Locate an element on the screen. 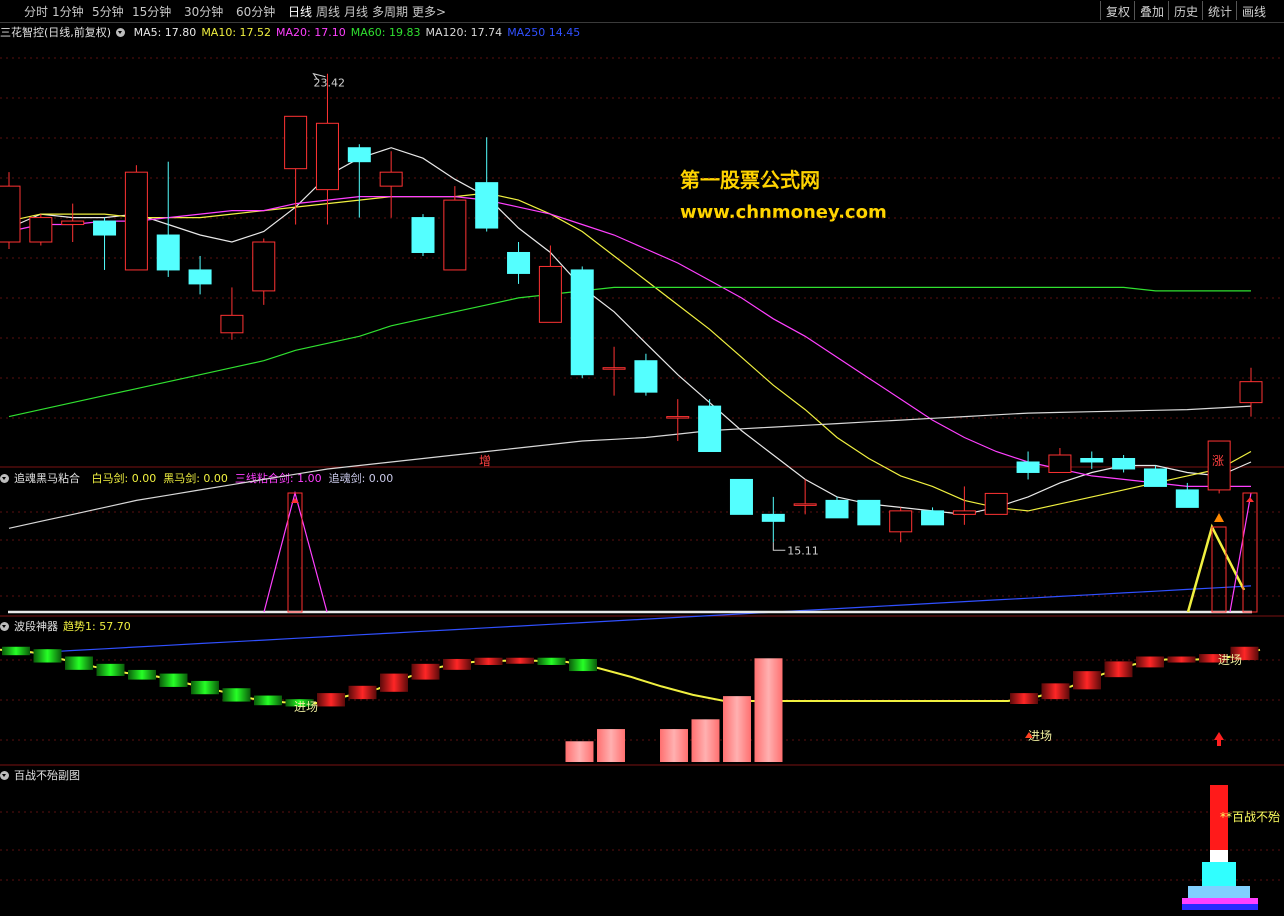 This screenshot has height=916, width=1284. entry-label-0: 进场 is located at coordinates (306, 707).